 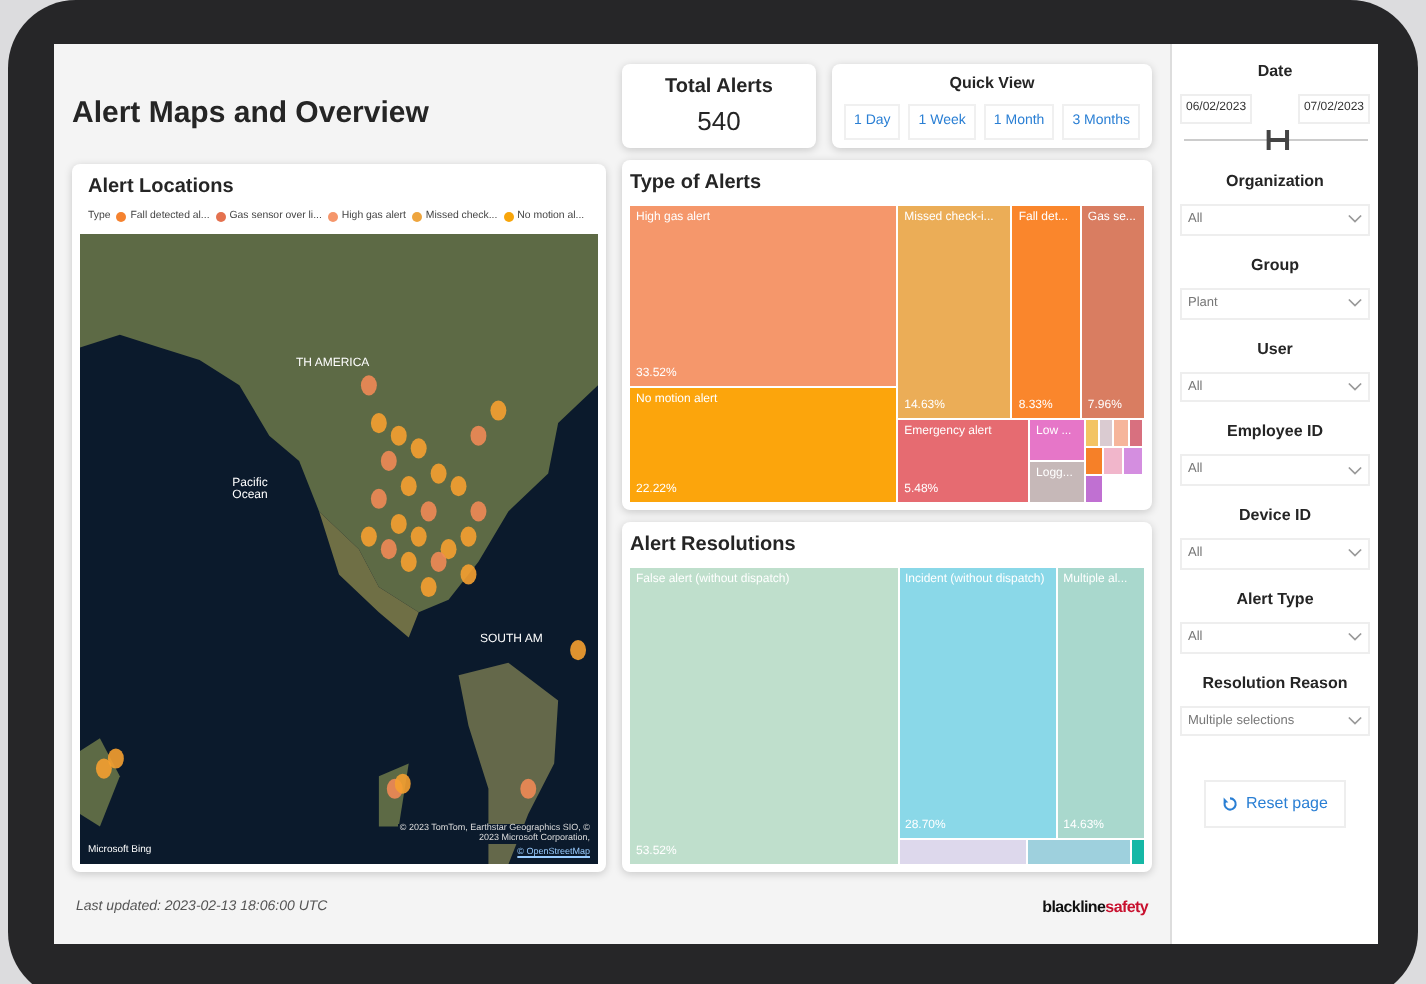 I want to click on filter-label: Group, so click(x=1275, y=265).